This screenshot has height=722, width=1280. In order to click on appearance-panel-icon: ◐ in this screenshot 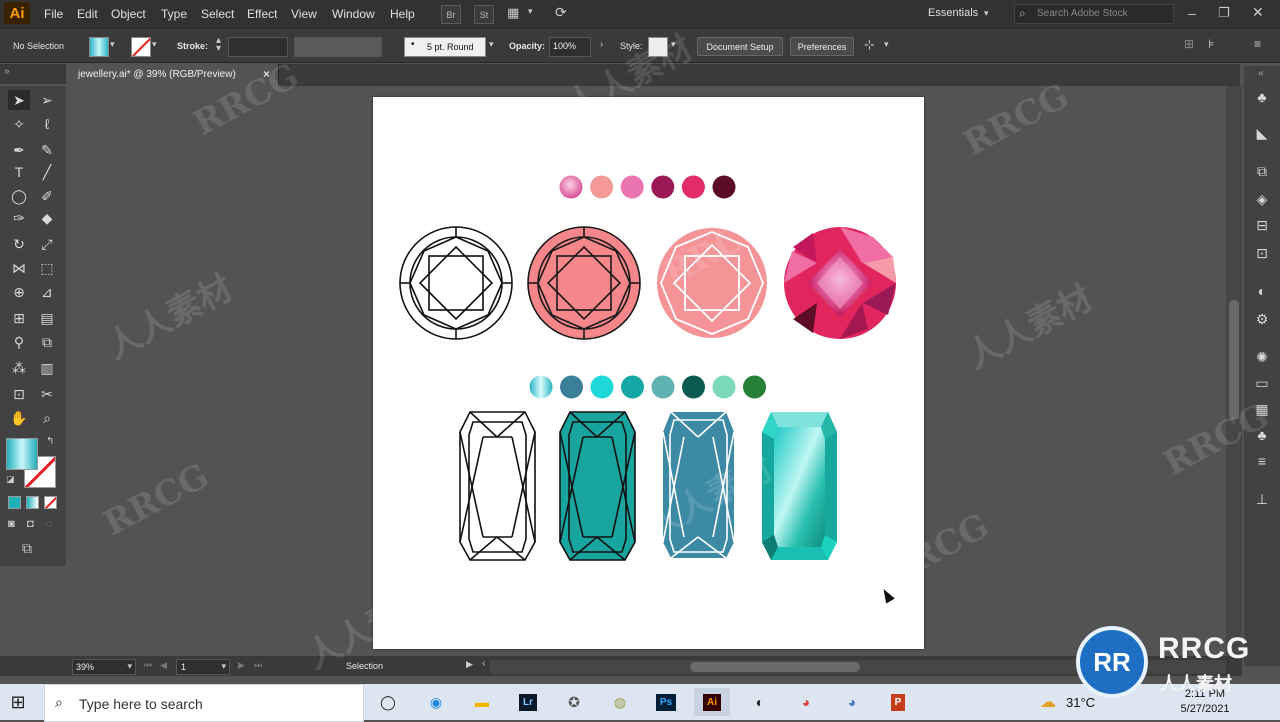, I will do `click(1262, 291)`.